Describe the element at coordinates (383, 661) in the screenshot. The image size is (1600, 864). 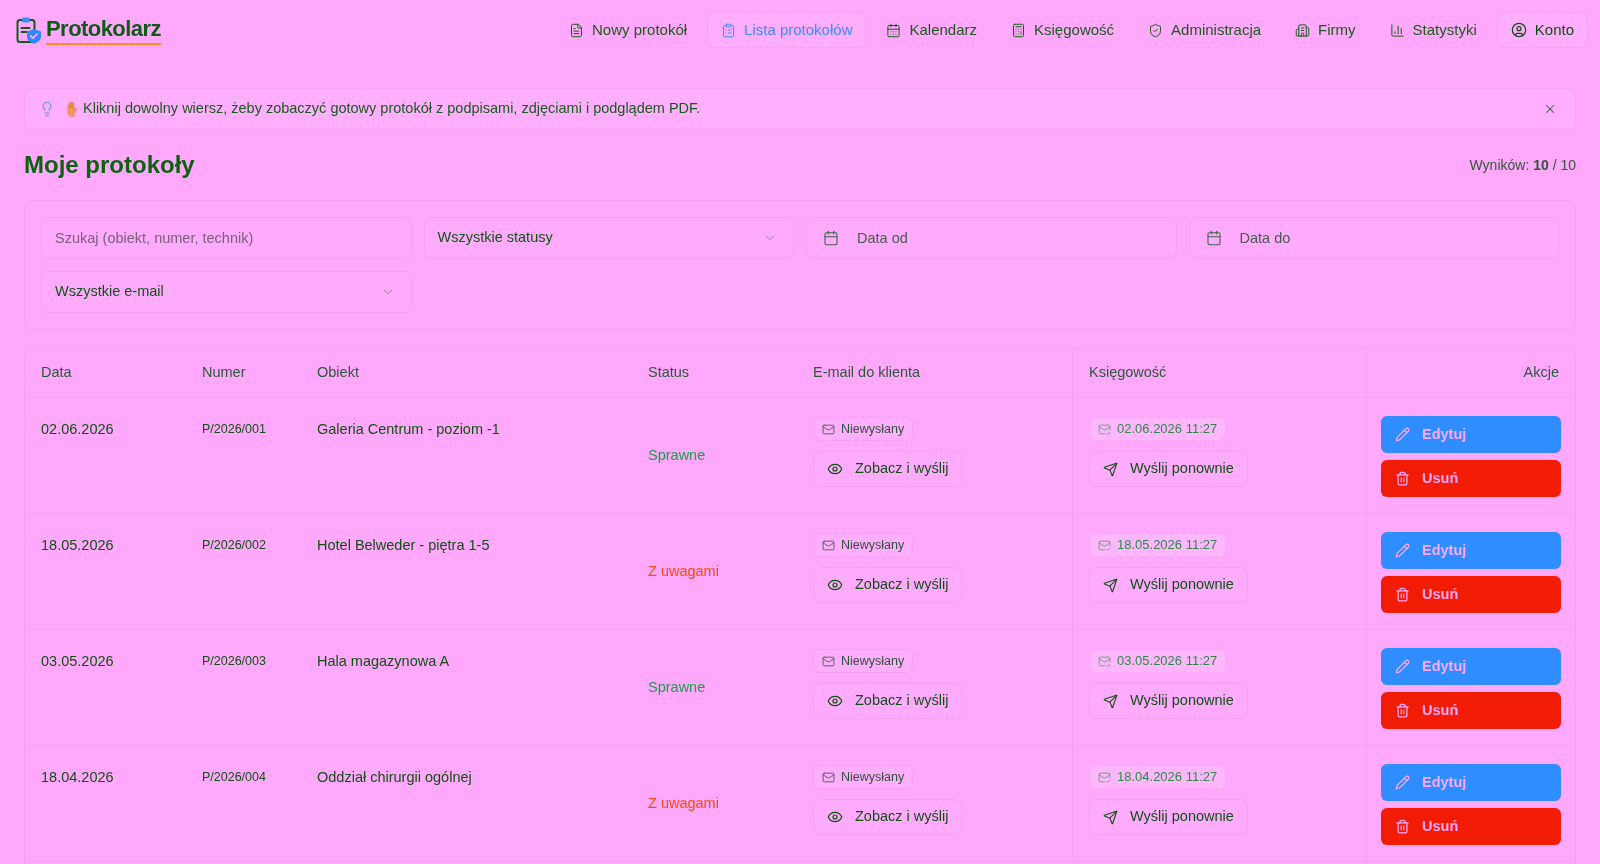
I see `site-name: Hala magazynowa A` at that location.